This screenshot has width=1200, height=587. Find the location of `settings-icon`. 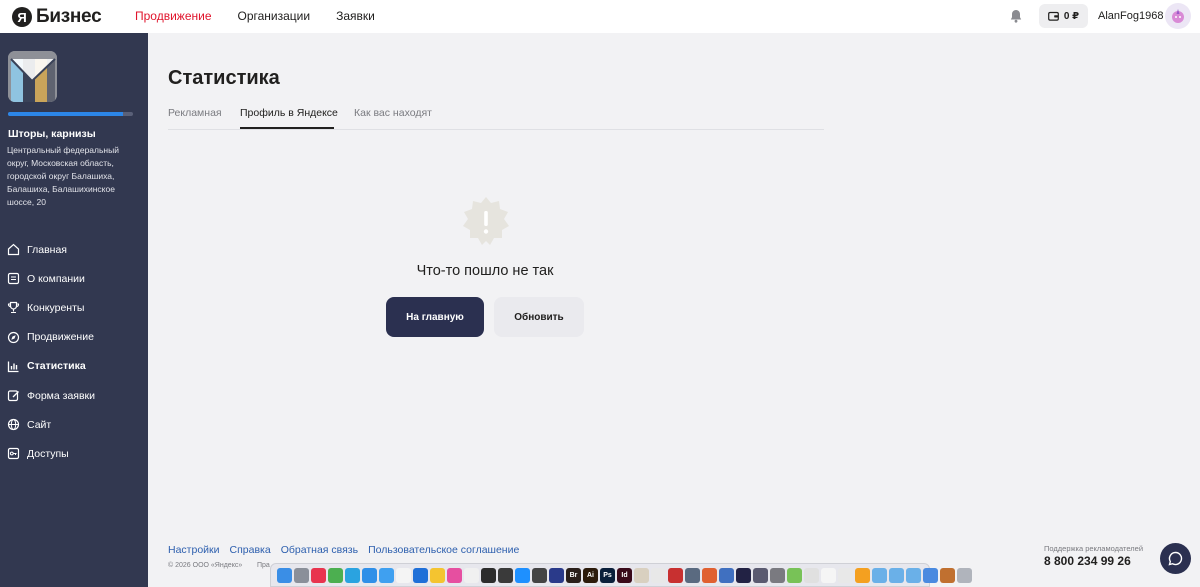

settings-icon is located at coordinates (777, 575).